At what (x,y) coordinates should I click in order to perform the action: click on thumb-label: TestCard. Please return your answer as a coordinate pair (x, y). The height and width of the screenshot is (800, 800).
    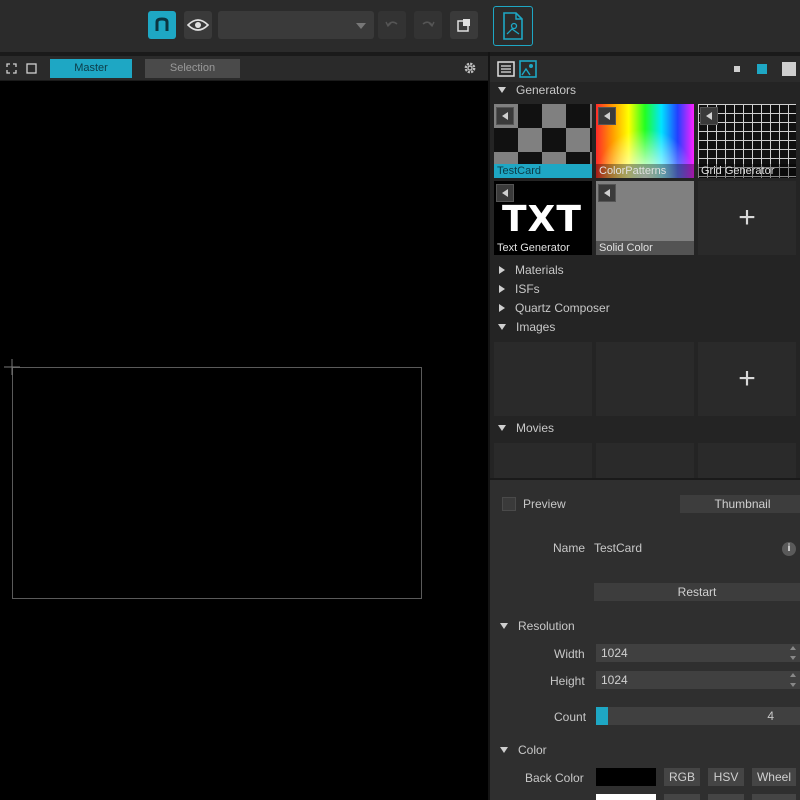
    Looking at the image, I should click on (543, 171).